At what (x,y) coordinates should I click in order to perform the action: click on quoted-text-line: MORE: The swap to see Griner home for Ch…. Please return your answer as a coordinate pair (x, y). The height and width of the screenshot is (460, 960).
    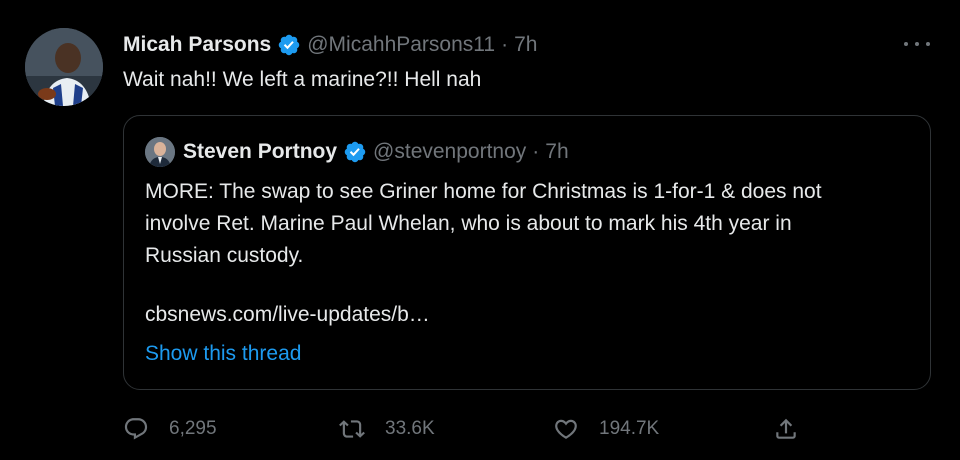
    Looking at the image, I should click on (483, 191).